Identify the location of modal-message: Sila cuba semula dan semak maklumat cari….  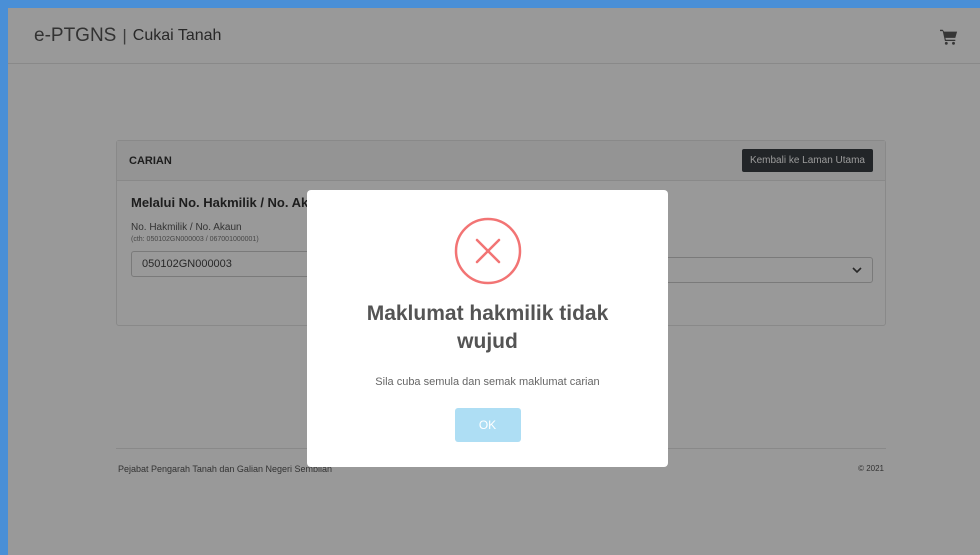
(487, 382).